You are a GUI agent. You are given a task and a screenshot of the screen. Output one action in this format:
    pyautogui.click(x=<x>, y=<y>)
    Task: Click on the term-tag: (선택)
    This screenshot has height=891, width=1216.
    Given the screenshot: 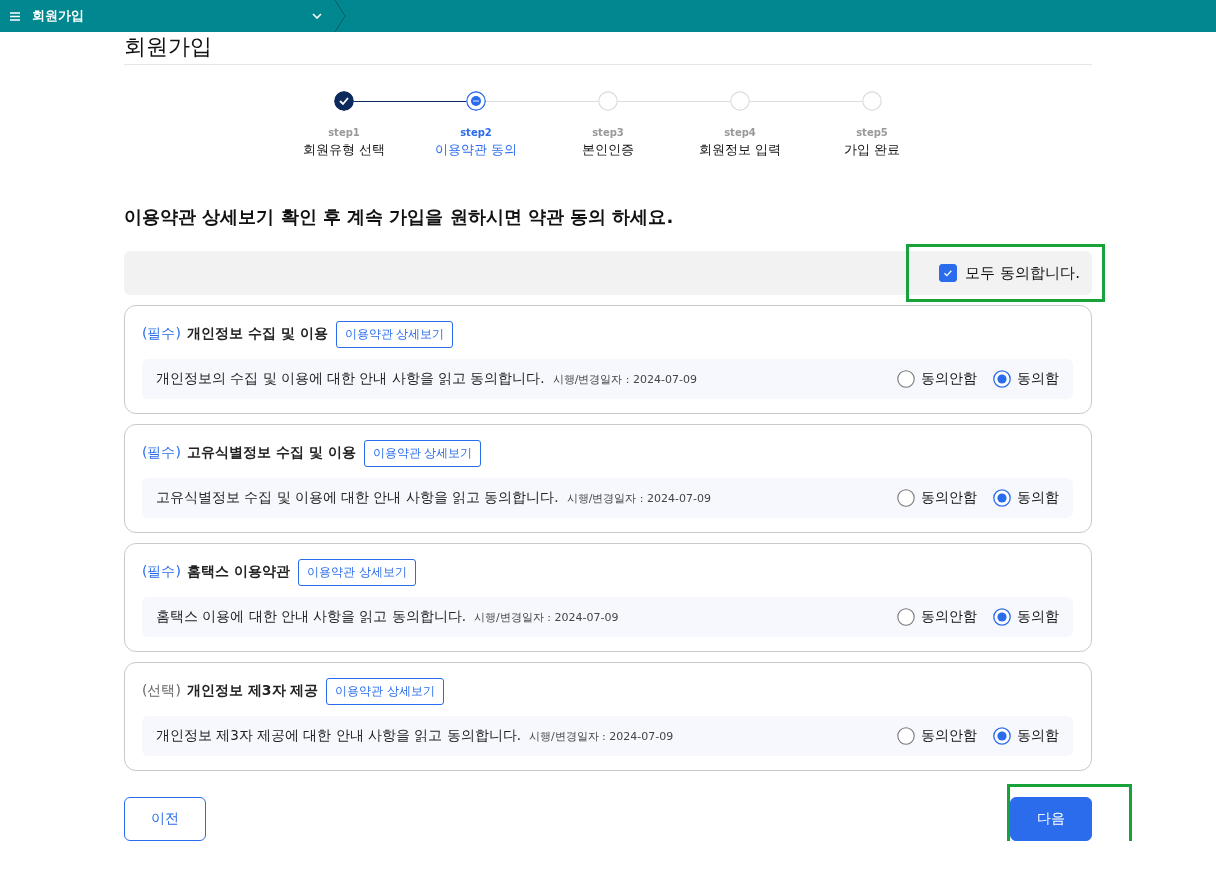 What is the action you would take?
    pyautogui.click(x=161, y=691)
    